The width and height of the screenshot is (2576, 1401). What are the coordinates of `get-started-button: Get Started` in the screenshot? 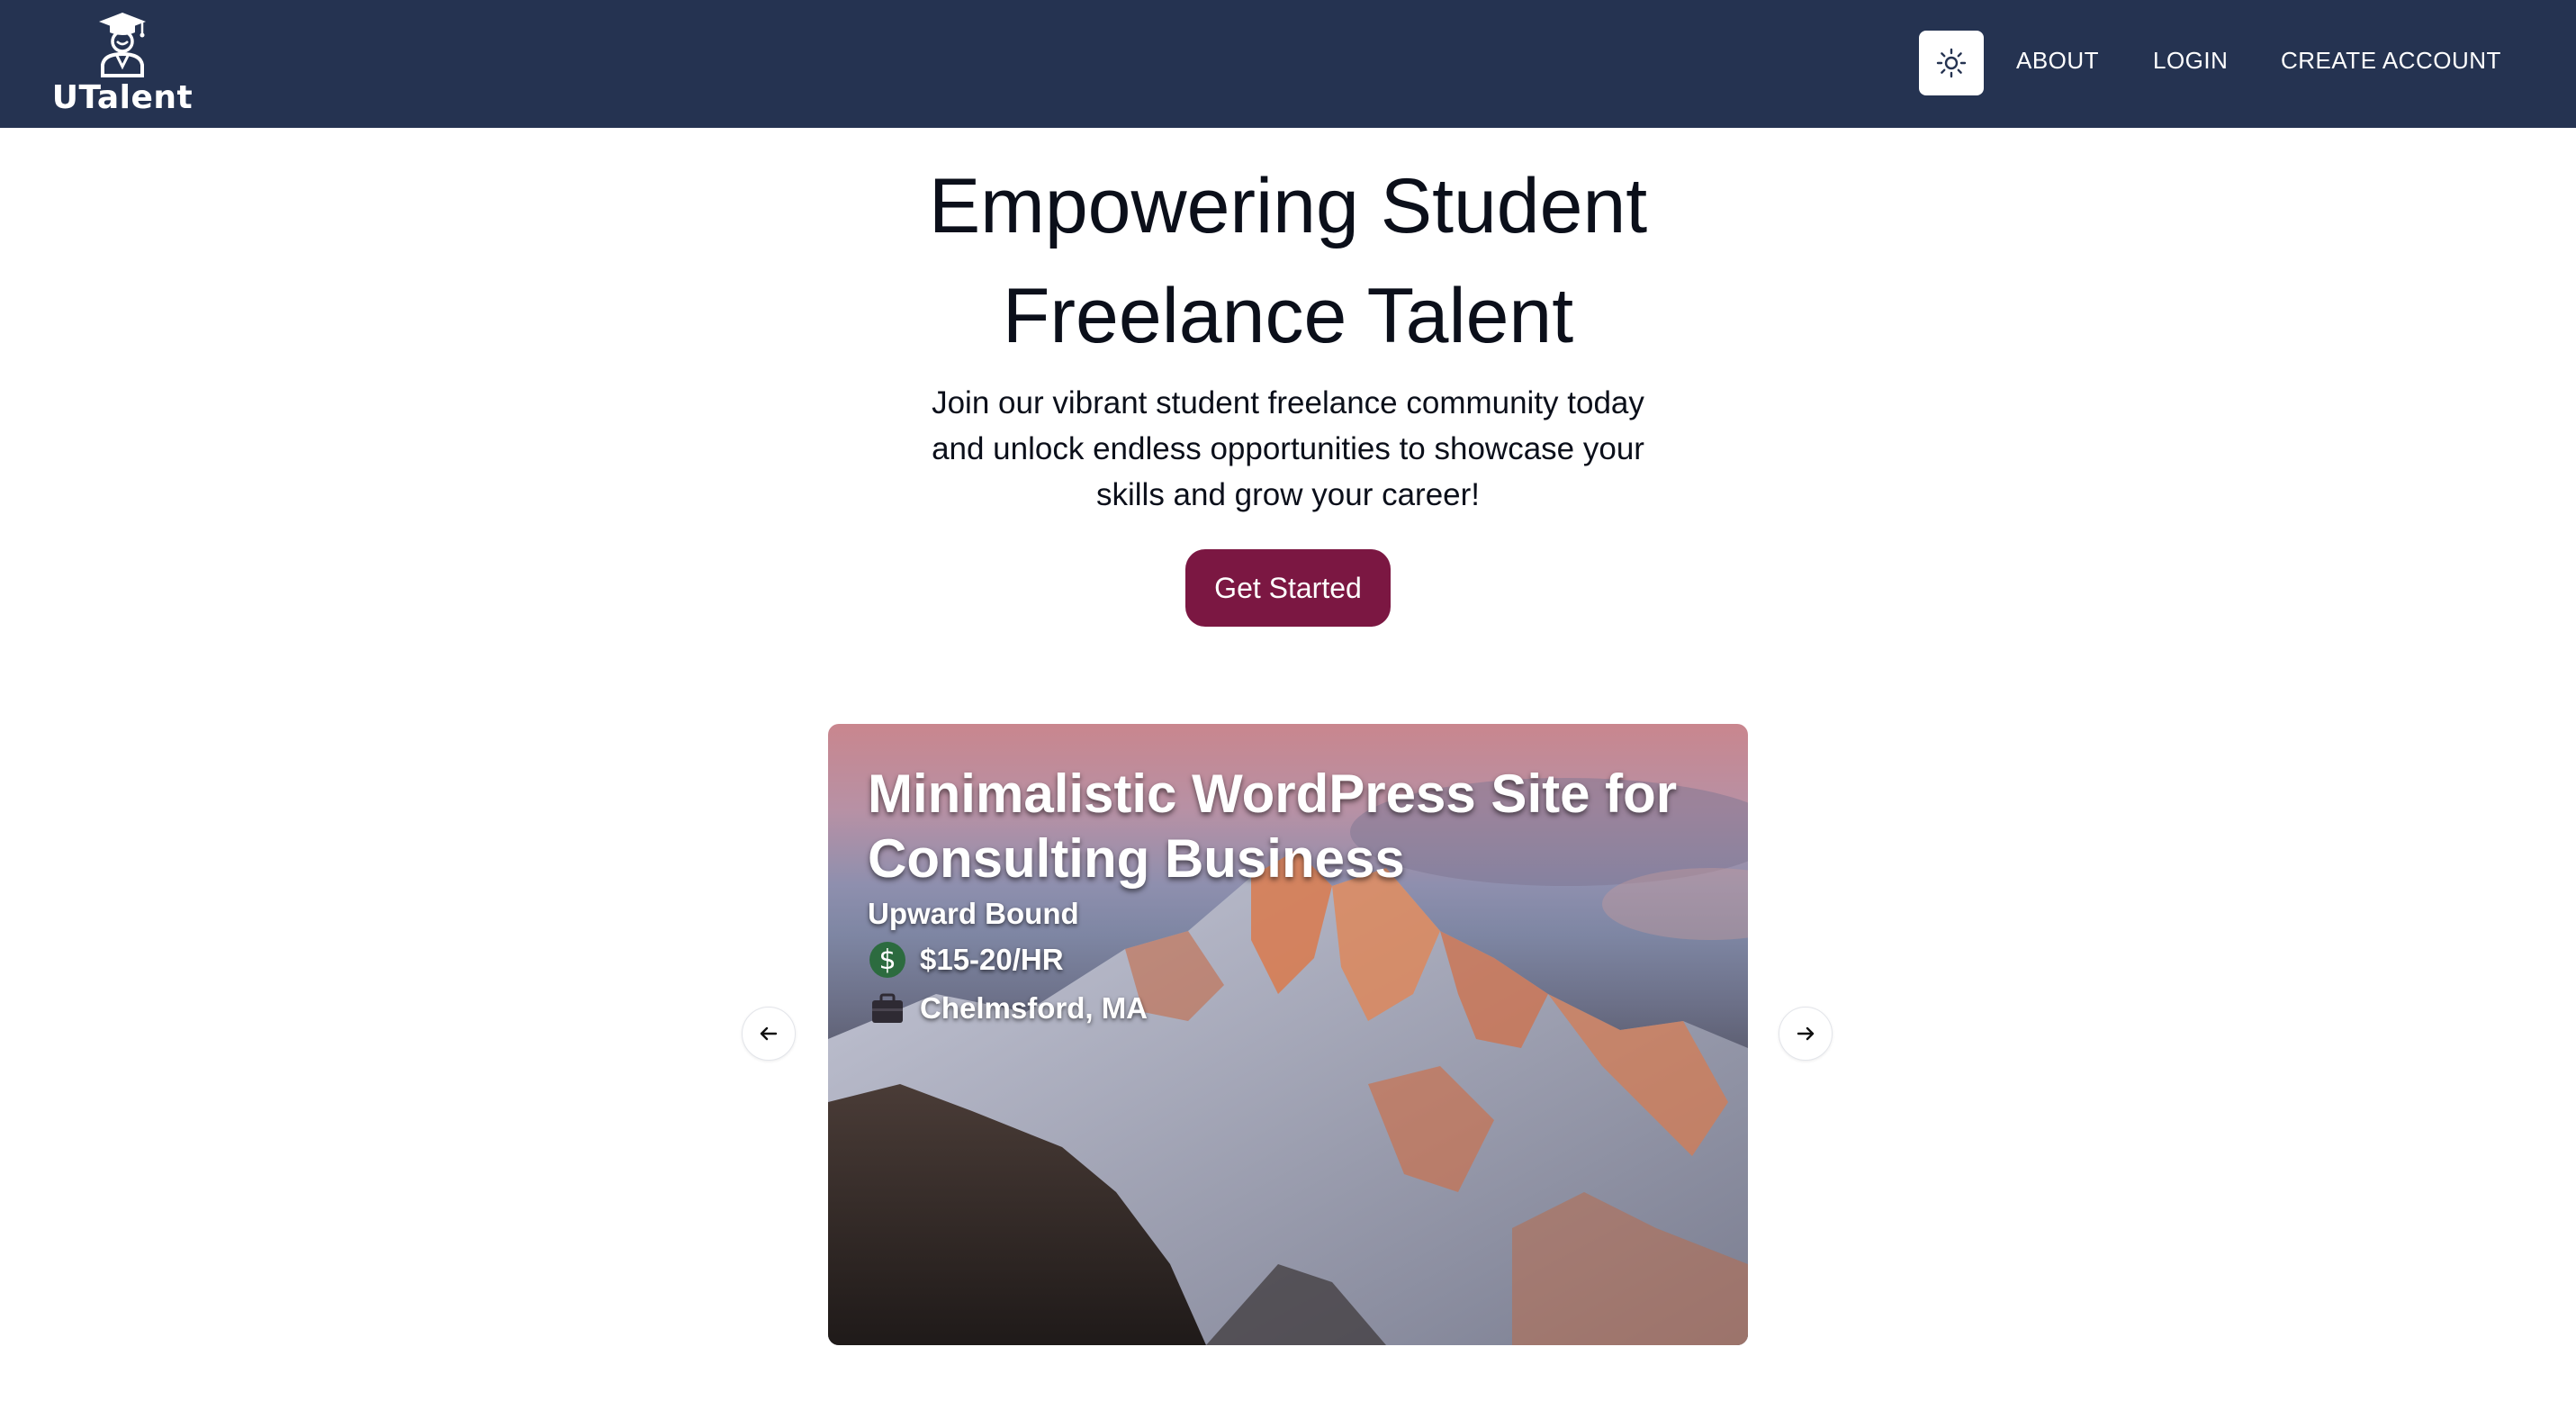 It's located at (1288, 588).